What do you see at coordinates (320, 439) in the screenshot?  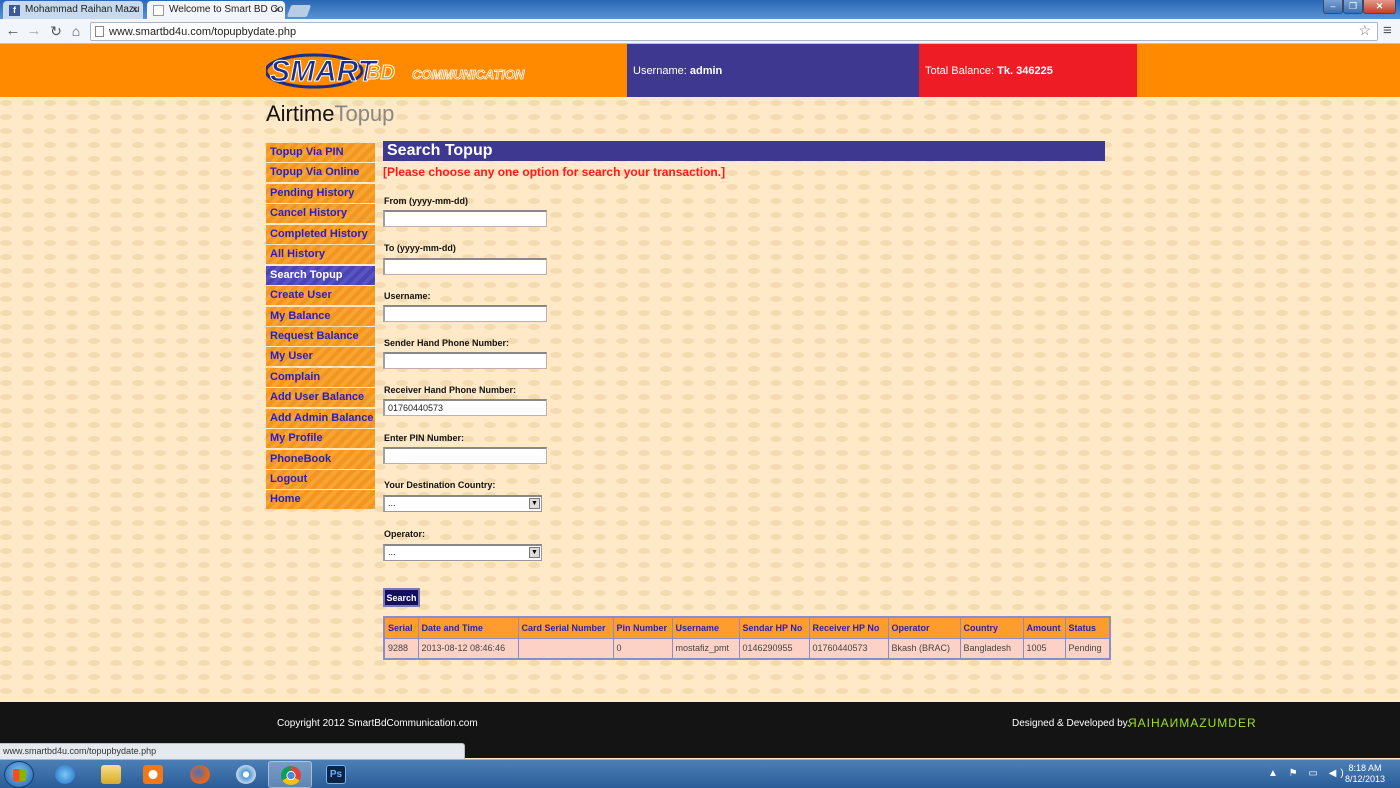 I see `sidebar-item-my-profile: My Profile` at bounding box center [320, 439].